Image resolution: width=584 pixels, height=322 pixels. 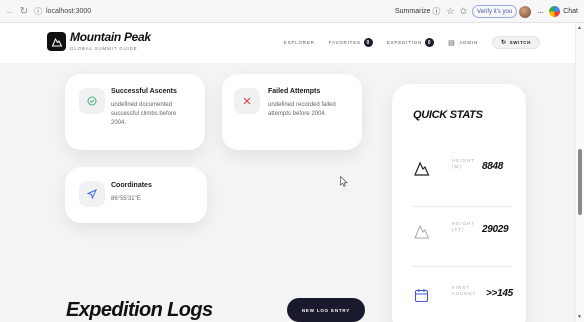 What do you see at coordinates (457, 166) in the screenshot?
I see `stat-label-line2: (M)` at bounding box center [457, 166].